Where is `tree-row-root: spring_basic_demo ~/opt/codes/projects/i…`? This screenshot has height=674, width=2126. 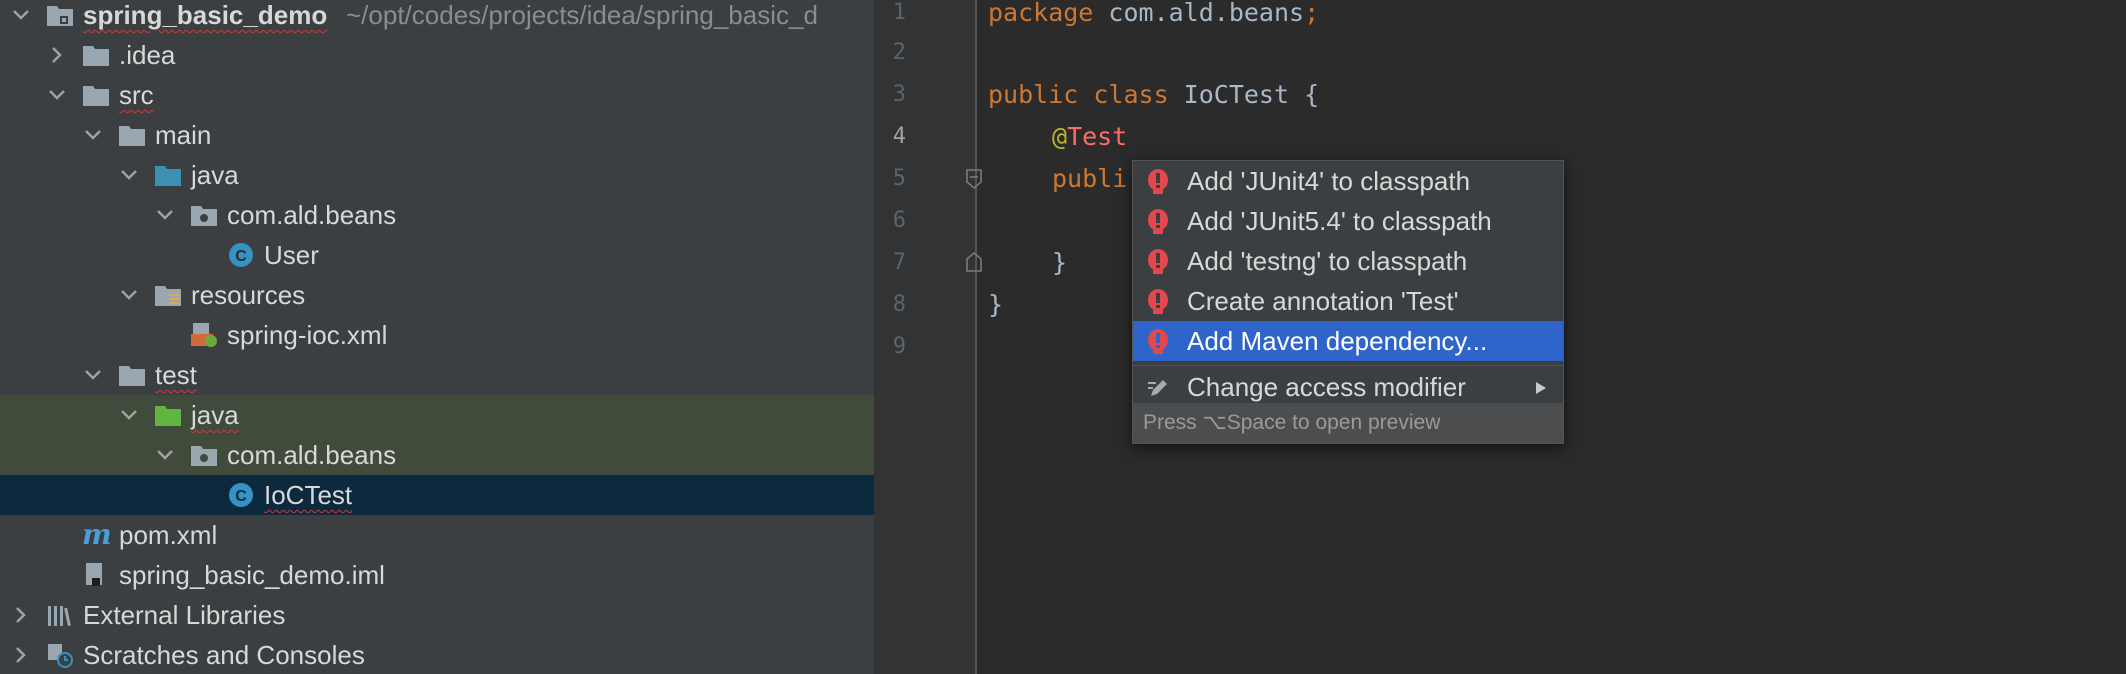 tree-row-root: spring_basic_demo ~/opt/codes/projects/i… is located at coordinates (437, 17).